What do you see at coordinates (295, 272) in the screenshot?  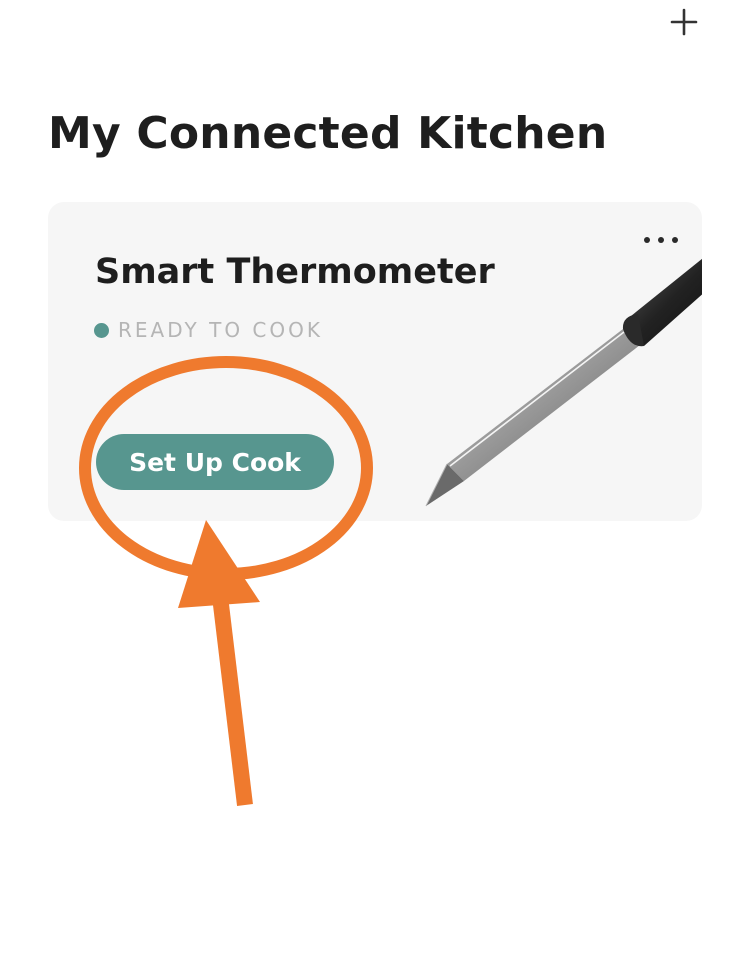 I see `device-name: Smart Thermometer` at bounding box center [295, 272].